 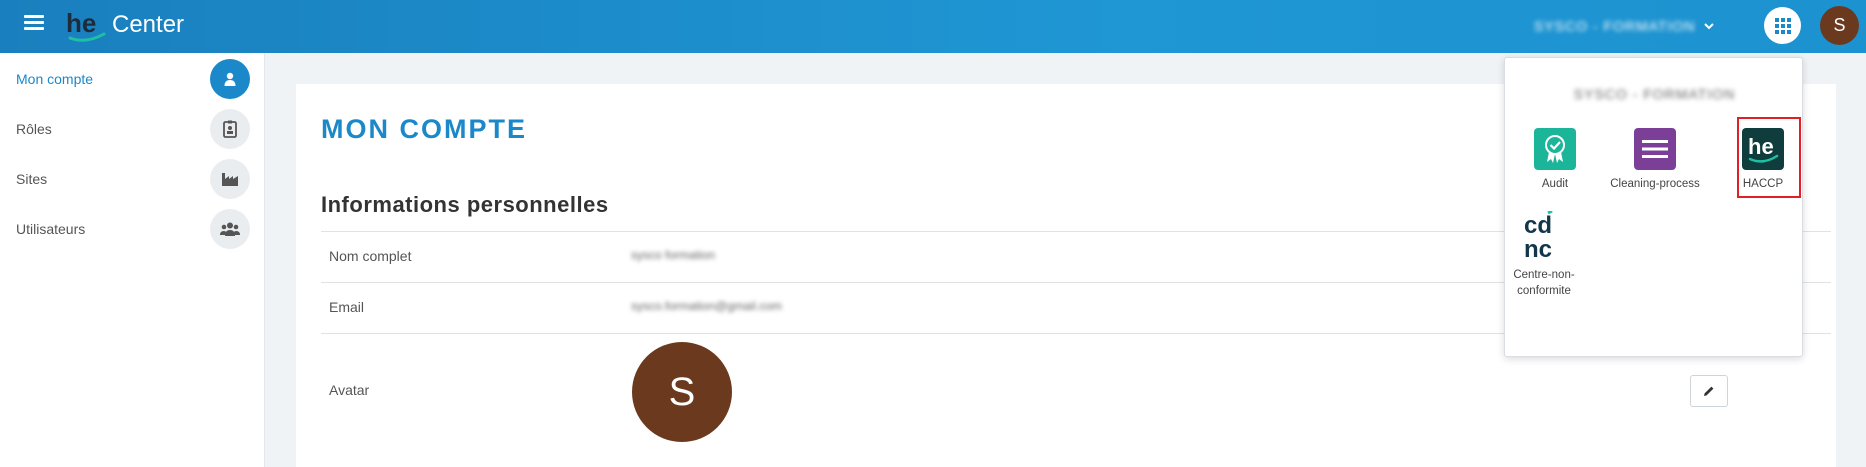 I want to click on hamburger-icon, so click(x=34, y=23).